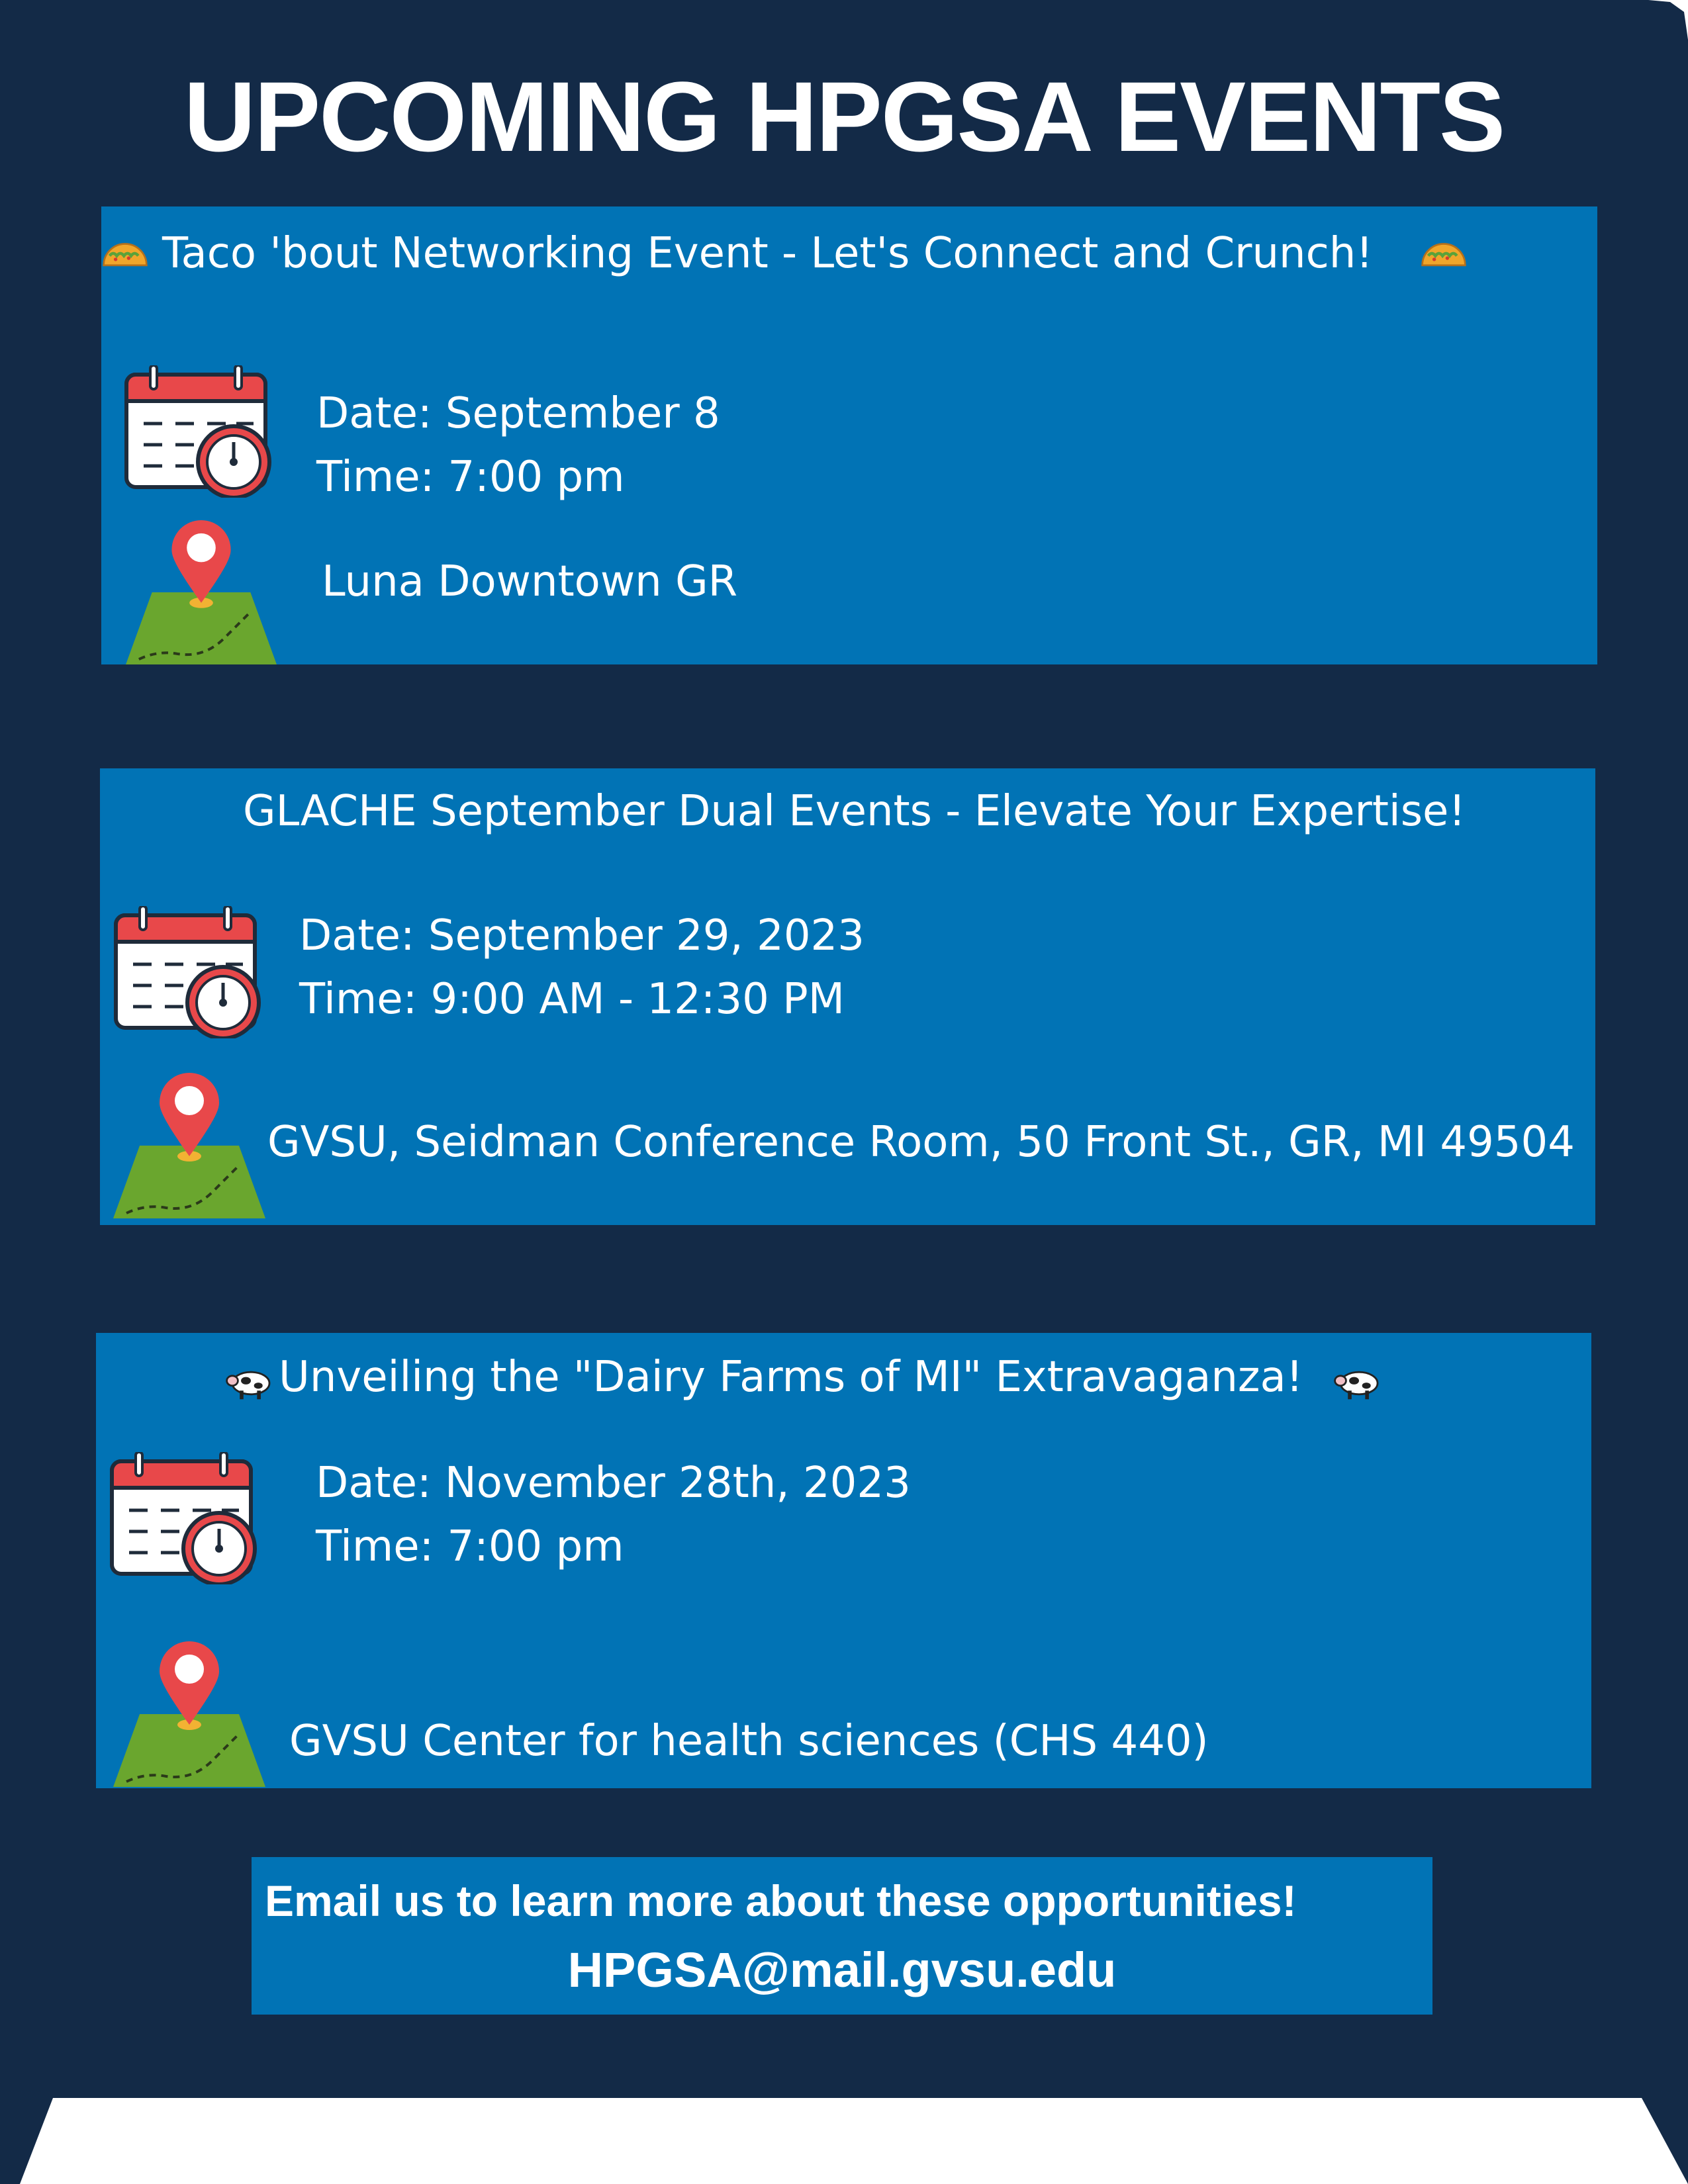 The height and width of the screenshot is (2184, 1688). I want to click on event-date: Date: September 8, so click(518, 413).